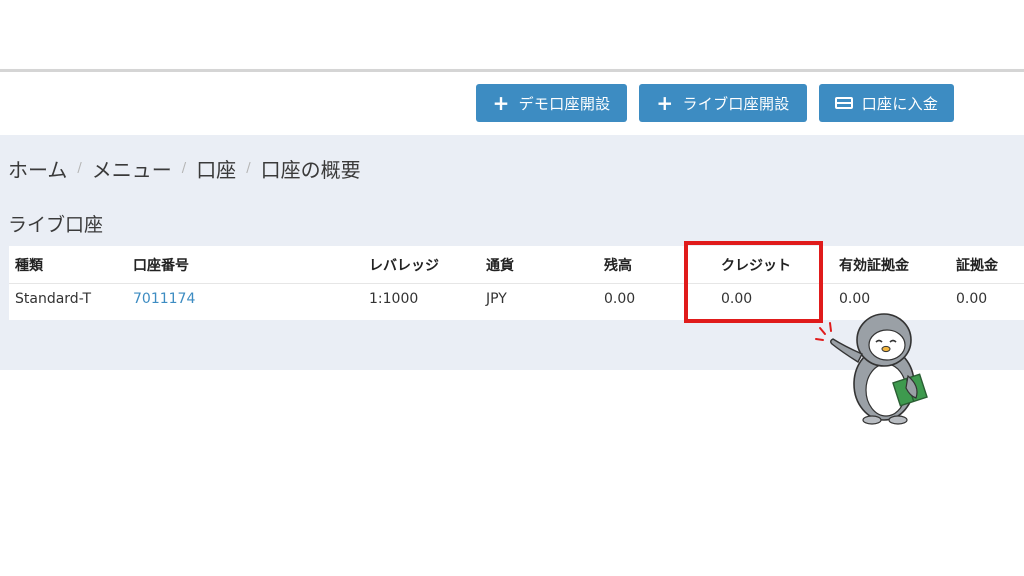  What do you see at coordinates (161, 266) in the screenshot?
I see `header-account-number: 口座番号` at bounding box center [161, 266].